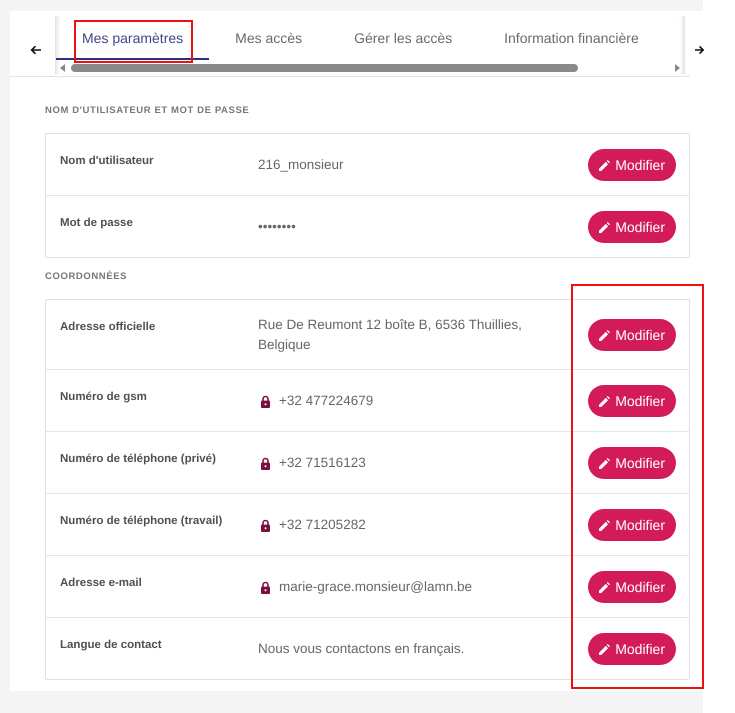  Describe the element at coordinates (97, 223) in the screenshot. I see `field-label: Mot de passe` at that location.